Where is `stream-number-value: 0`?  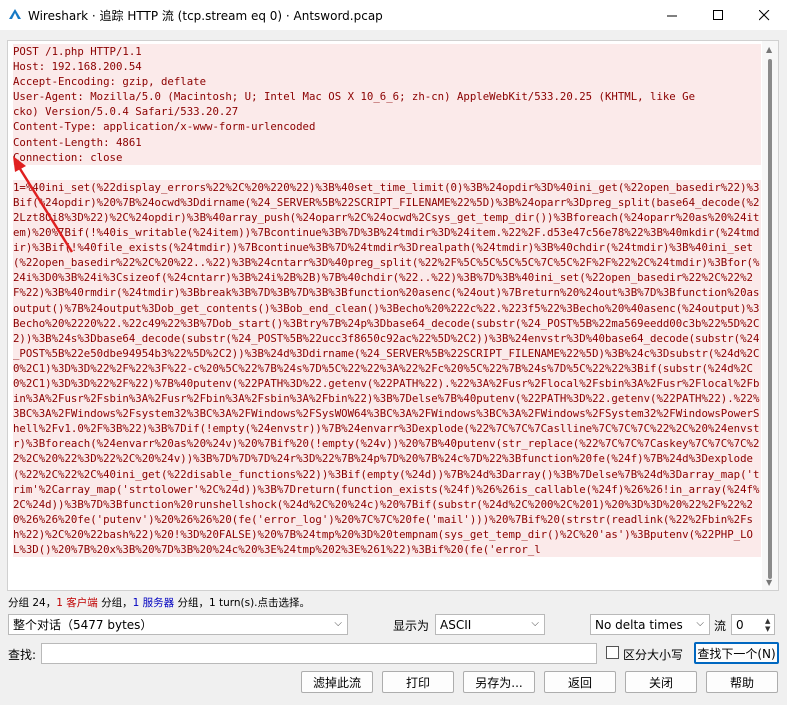
stream-number-value: 0 is located at coordinates (740, 624).